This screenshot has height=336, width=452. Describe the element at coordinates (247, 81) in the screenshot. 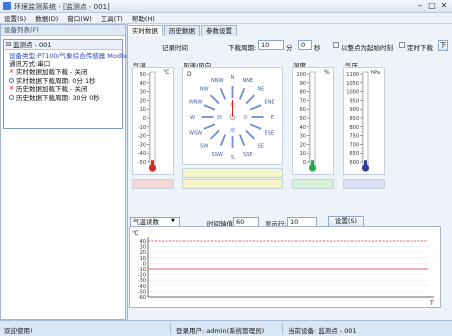

I see `compass-direction-label: NNE` at that location.